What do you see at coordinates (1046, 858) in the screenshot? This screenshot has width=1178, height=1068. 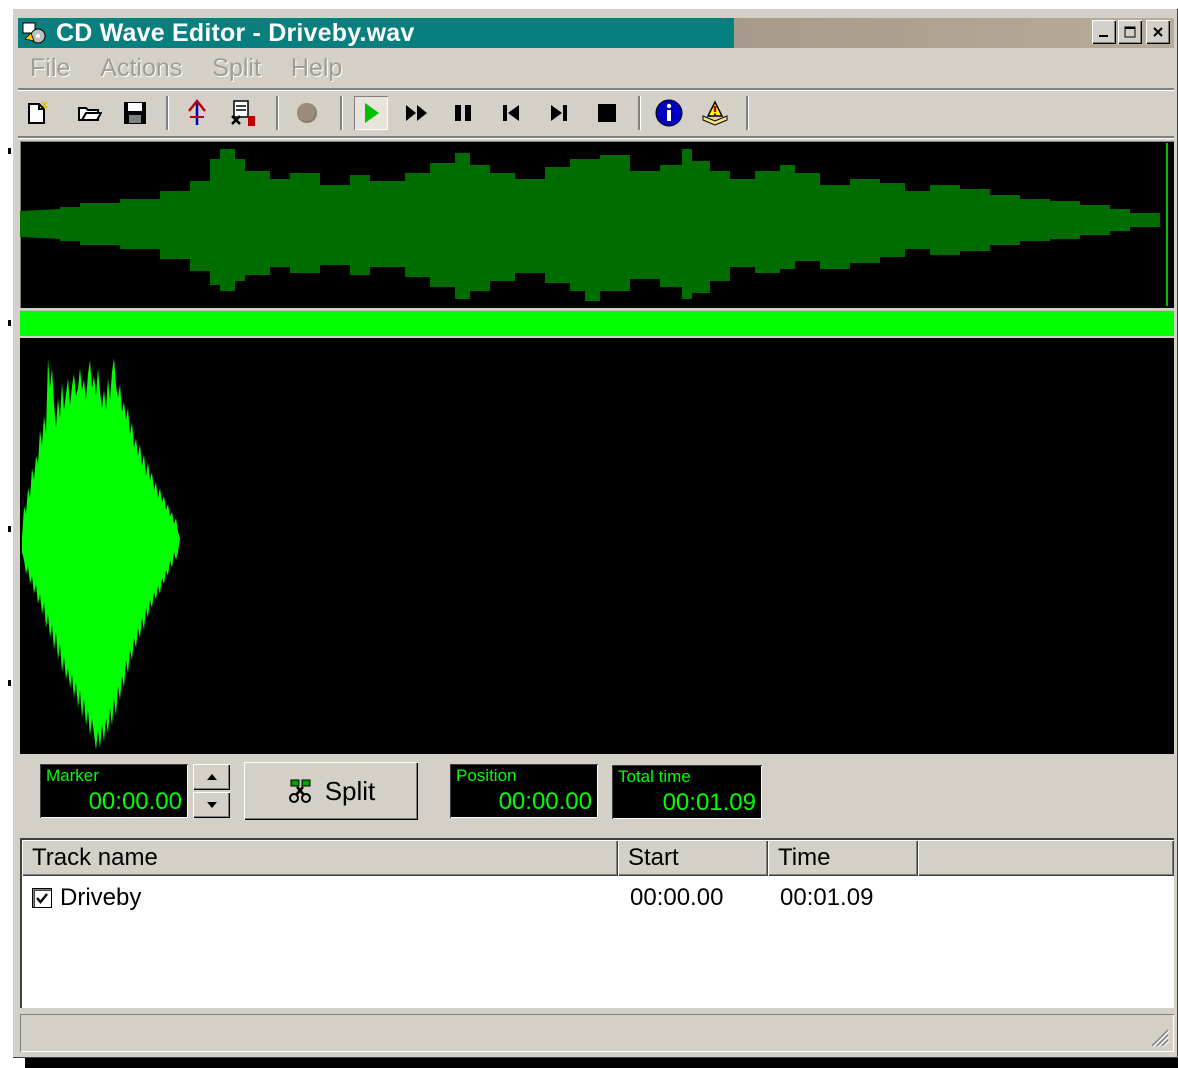 I see `column-header-filler` at bounding box center [1046, 858].